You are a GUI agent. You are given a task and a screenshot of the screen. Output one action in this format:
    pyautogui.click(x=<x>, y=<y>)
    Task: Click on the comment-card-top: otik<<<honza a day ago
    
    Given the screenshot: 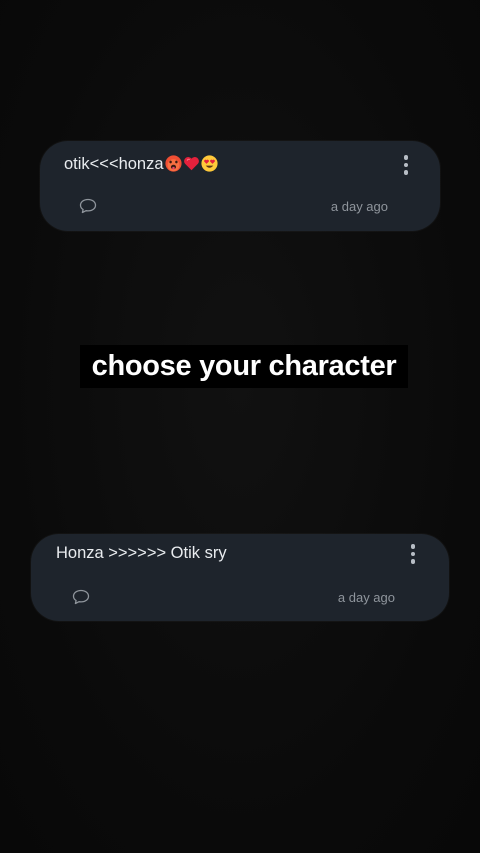 What is the action you would take?
    pyautogui.click(x=240, y=186)
    